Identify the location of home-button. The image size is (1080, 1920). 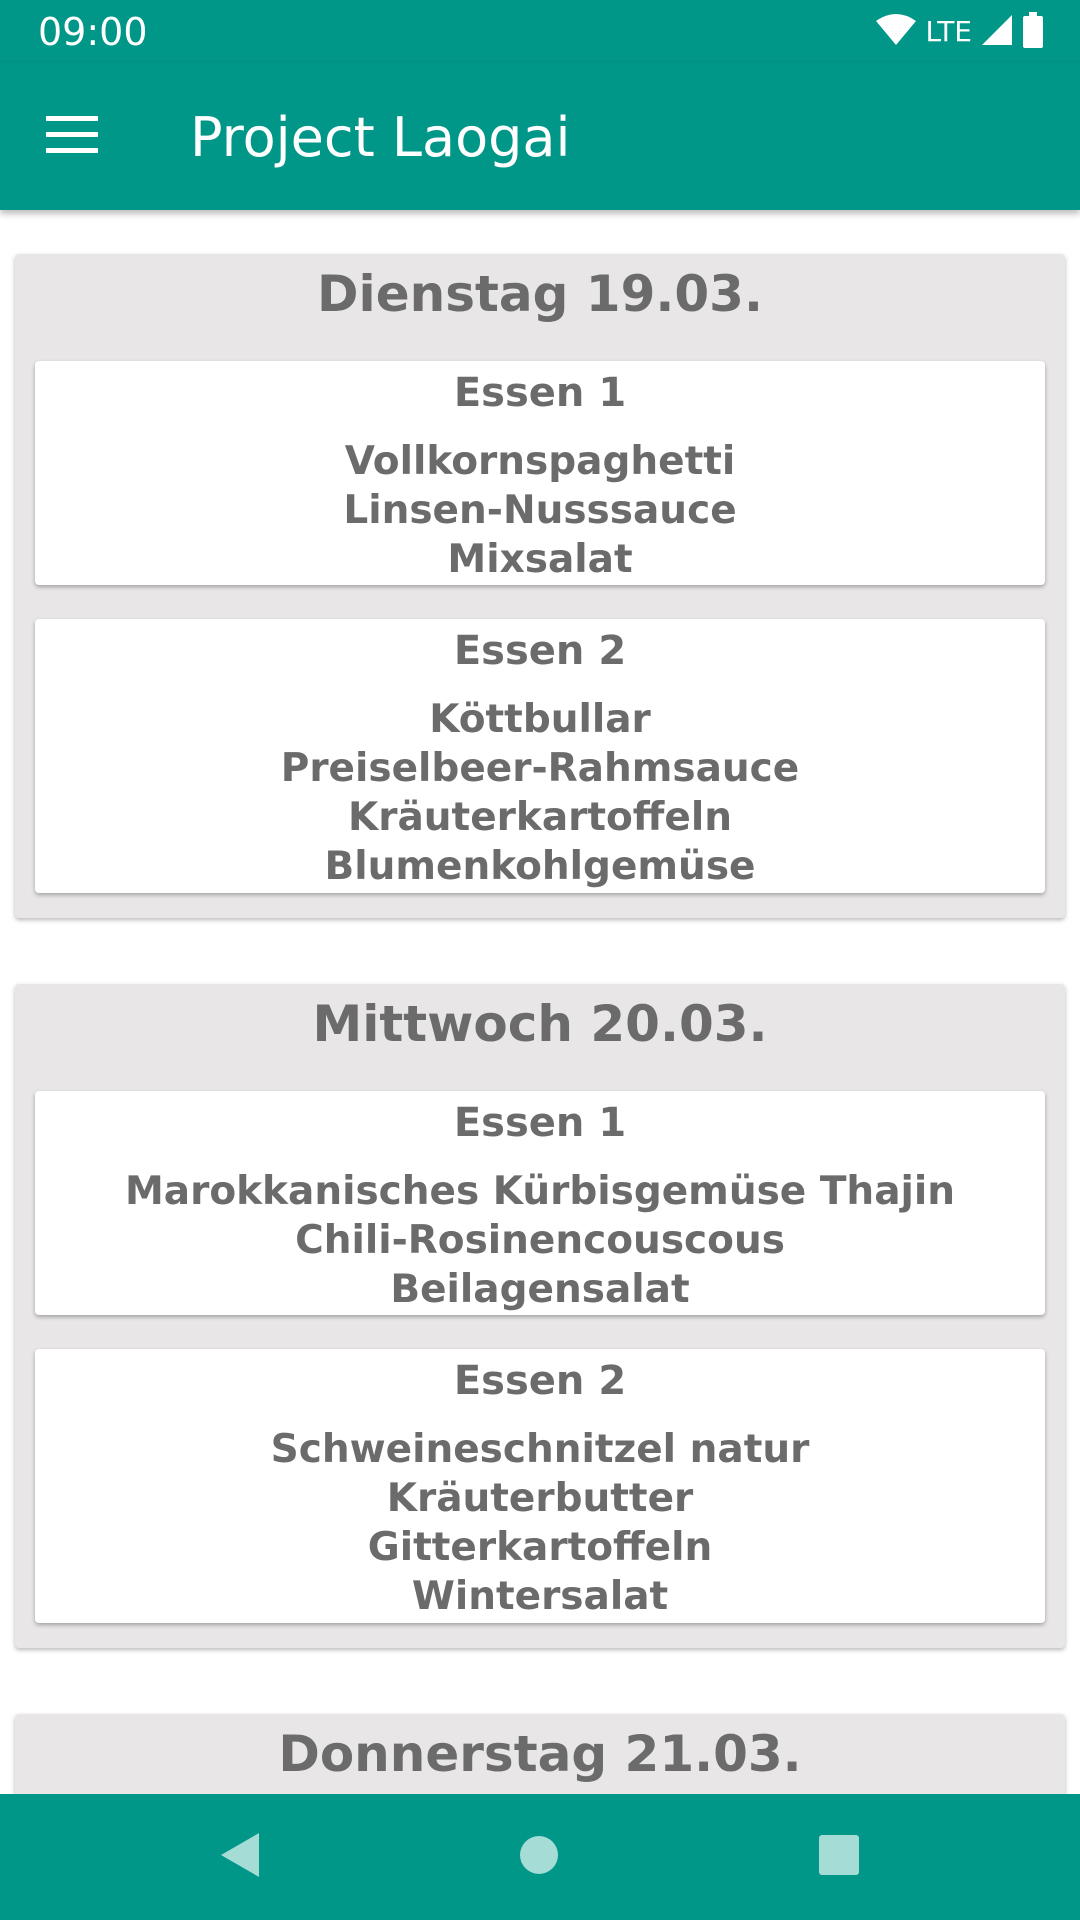
(539, 1857).